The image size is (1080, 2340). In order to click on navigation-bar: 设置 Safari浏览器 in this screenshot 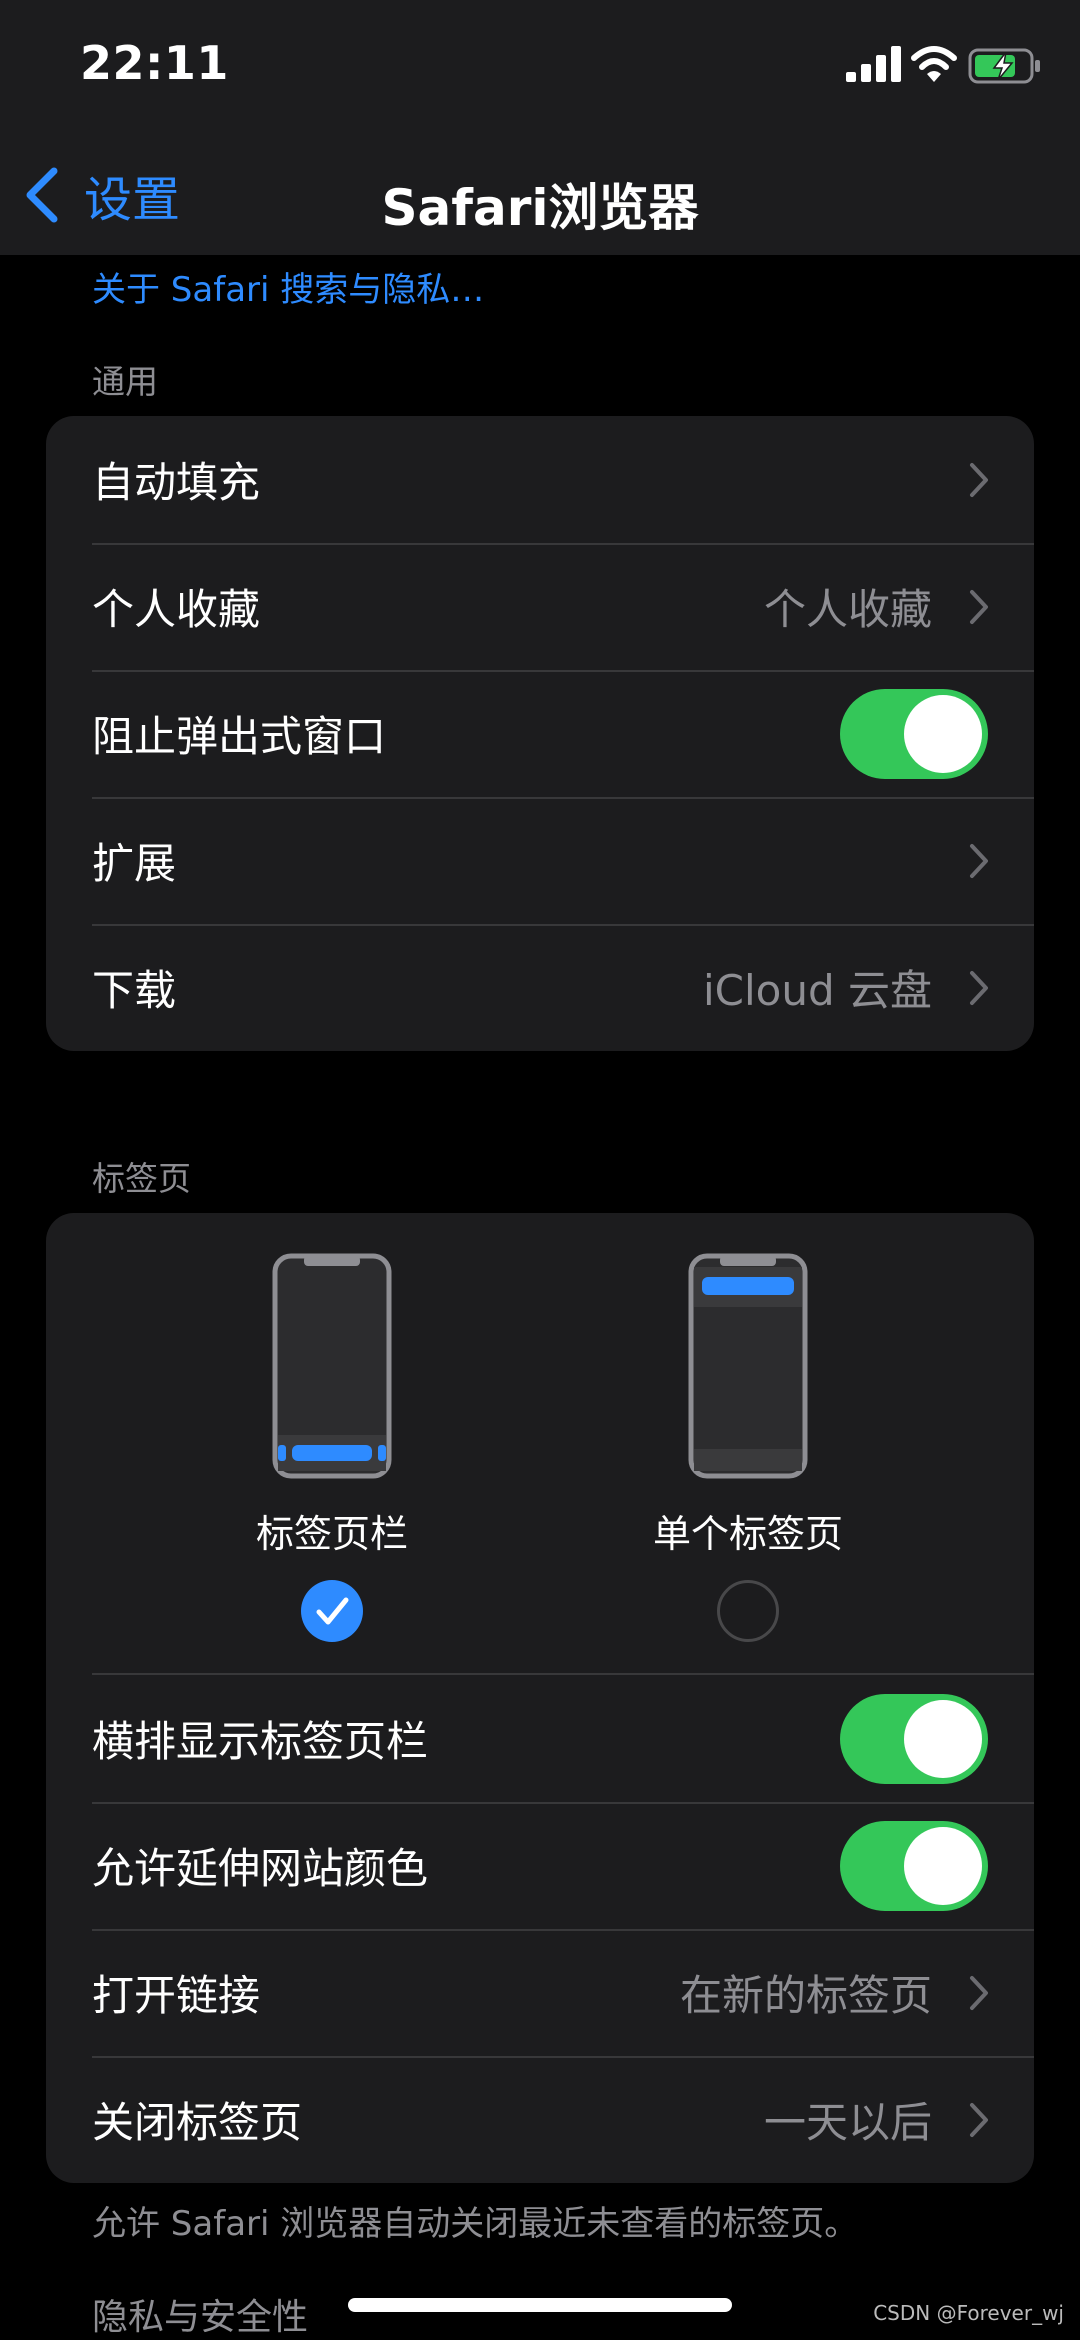, I will do `click(540, 192)`.